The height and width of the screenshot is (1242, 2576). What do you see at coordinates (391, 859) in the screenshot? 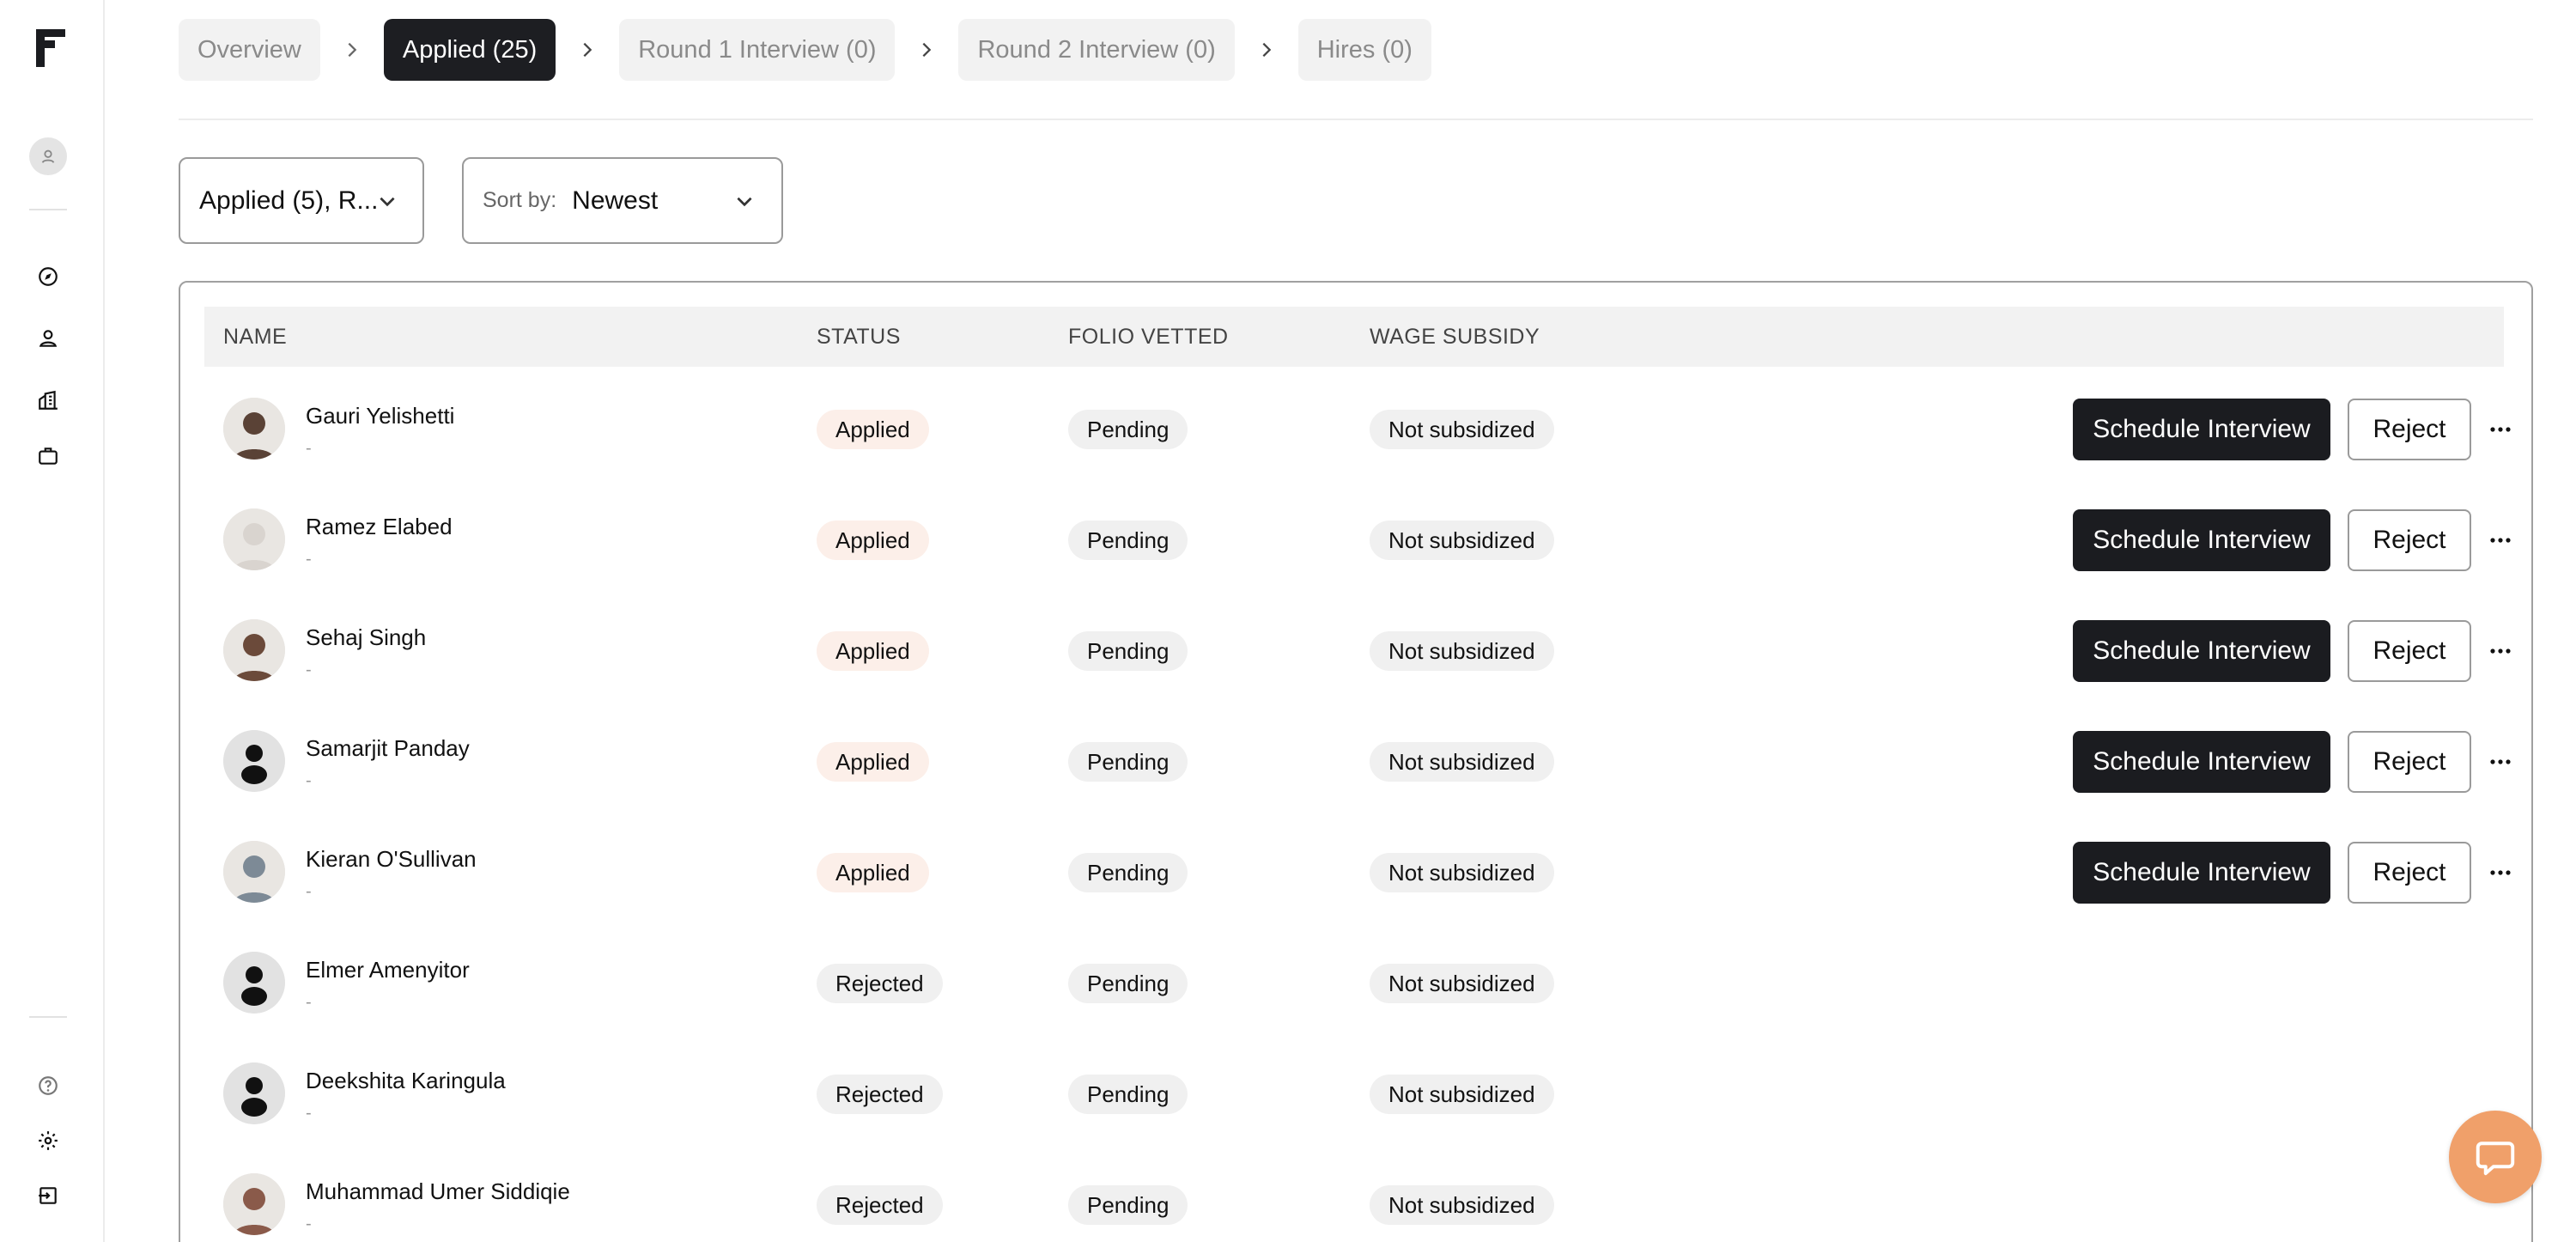
I see `applicant-name: Kieran O'Sullivan` at bounding box center [391, 859].